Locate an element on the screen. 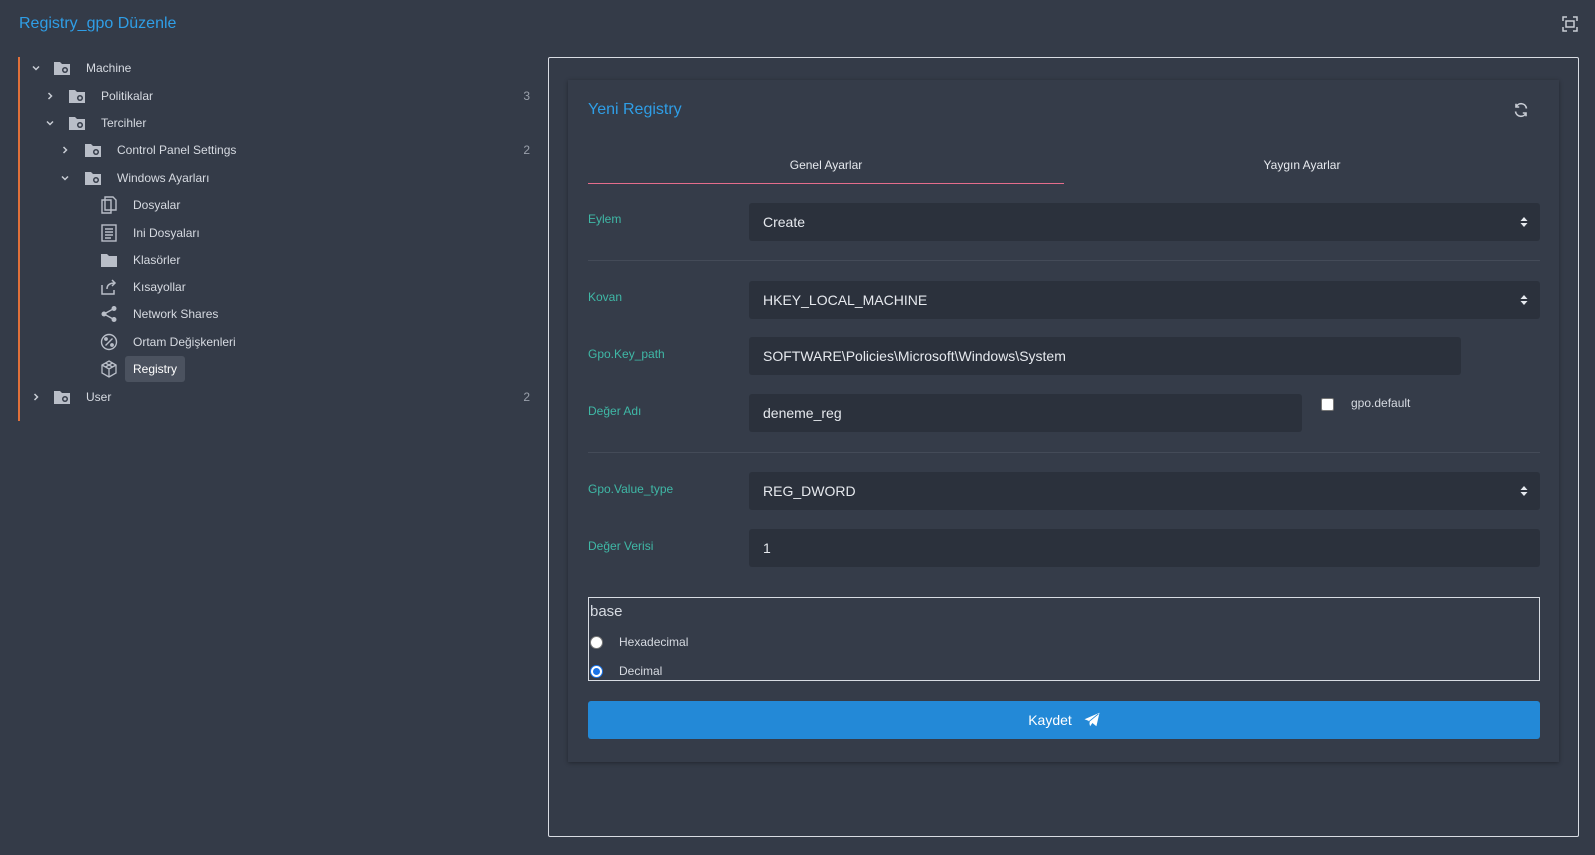 This screenshot has height=855, width=1595. tree-node-machine: Machine is located at coordinates (275, 68).